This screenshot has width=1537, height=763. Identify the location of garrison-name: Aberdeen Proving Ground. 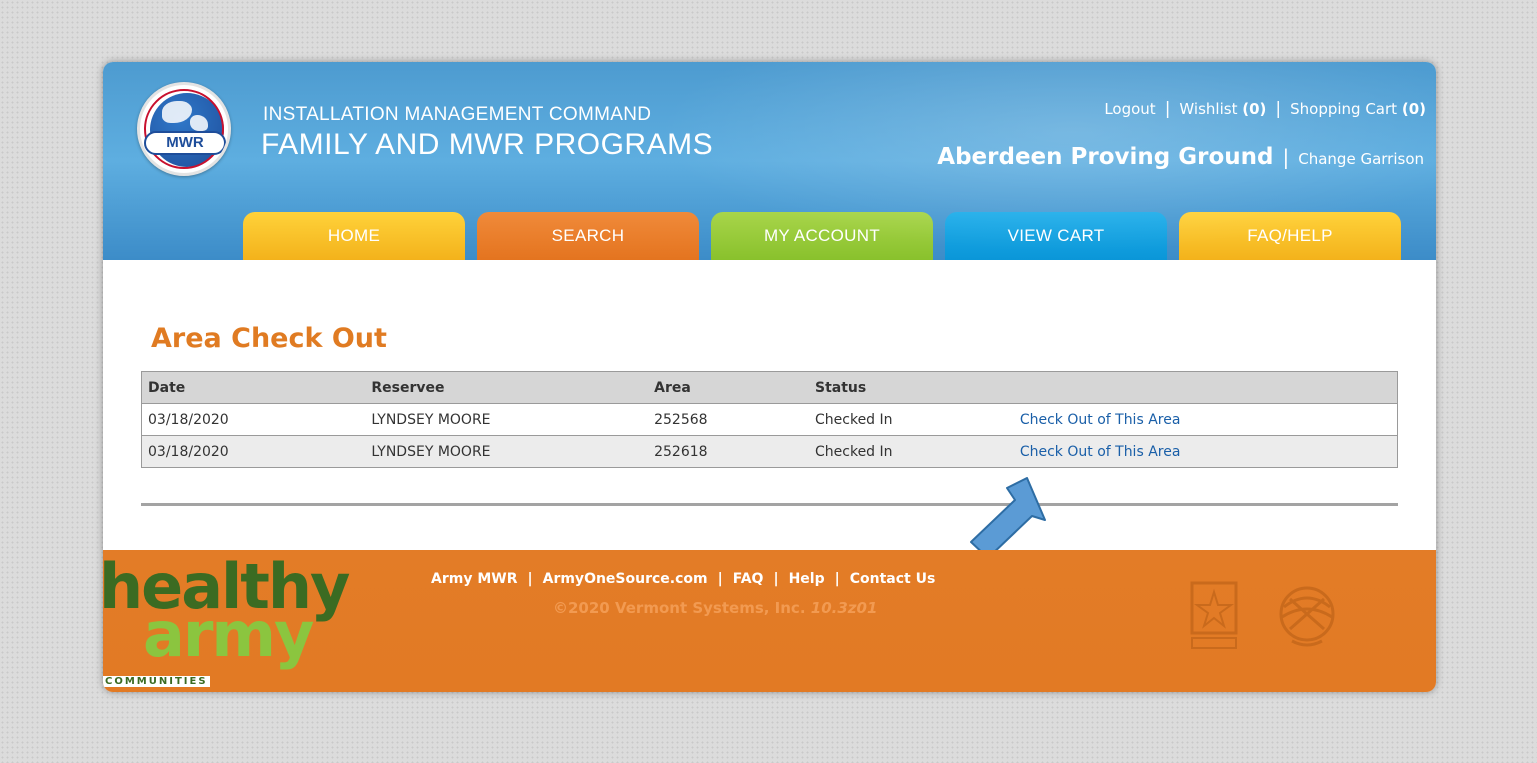
(1105, 157).